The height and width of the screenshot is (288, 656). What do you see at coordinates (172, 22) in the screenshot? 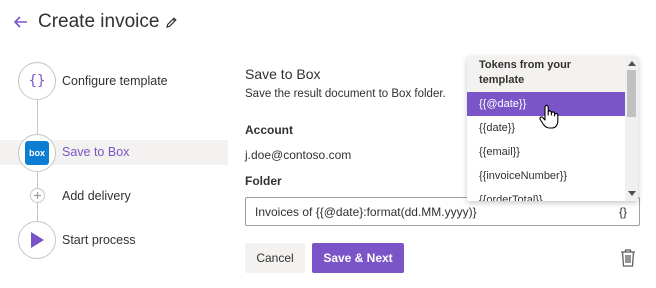
I see `pencil-icon` at bounding box center [172, 22].